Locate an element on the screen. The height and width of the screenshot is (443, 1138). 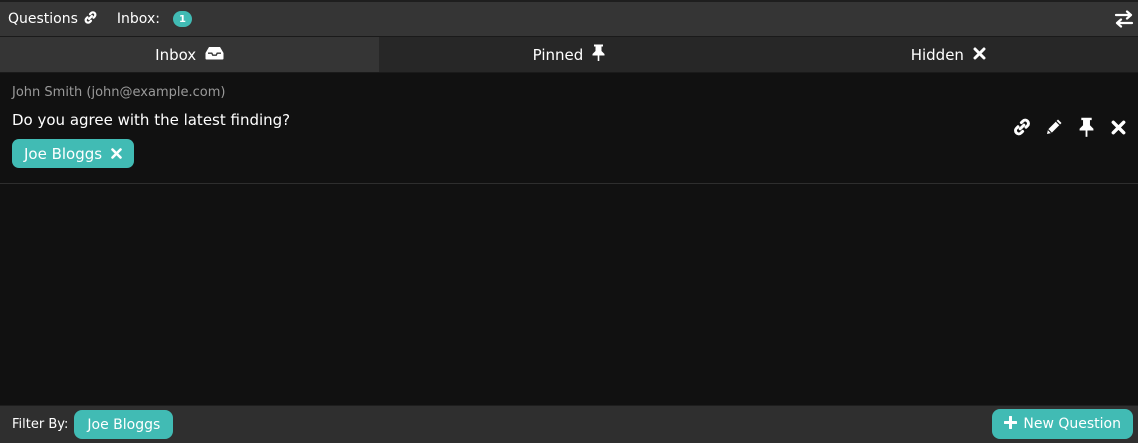
edit-icon is located at coordinates (1054, 127).